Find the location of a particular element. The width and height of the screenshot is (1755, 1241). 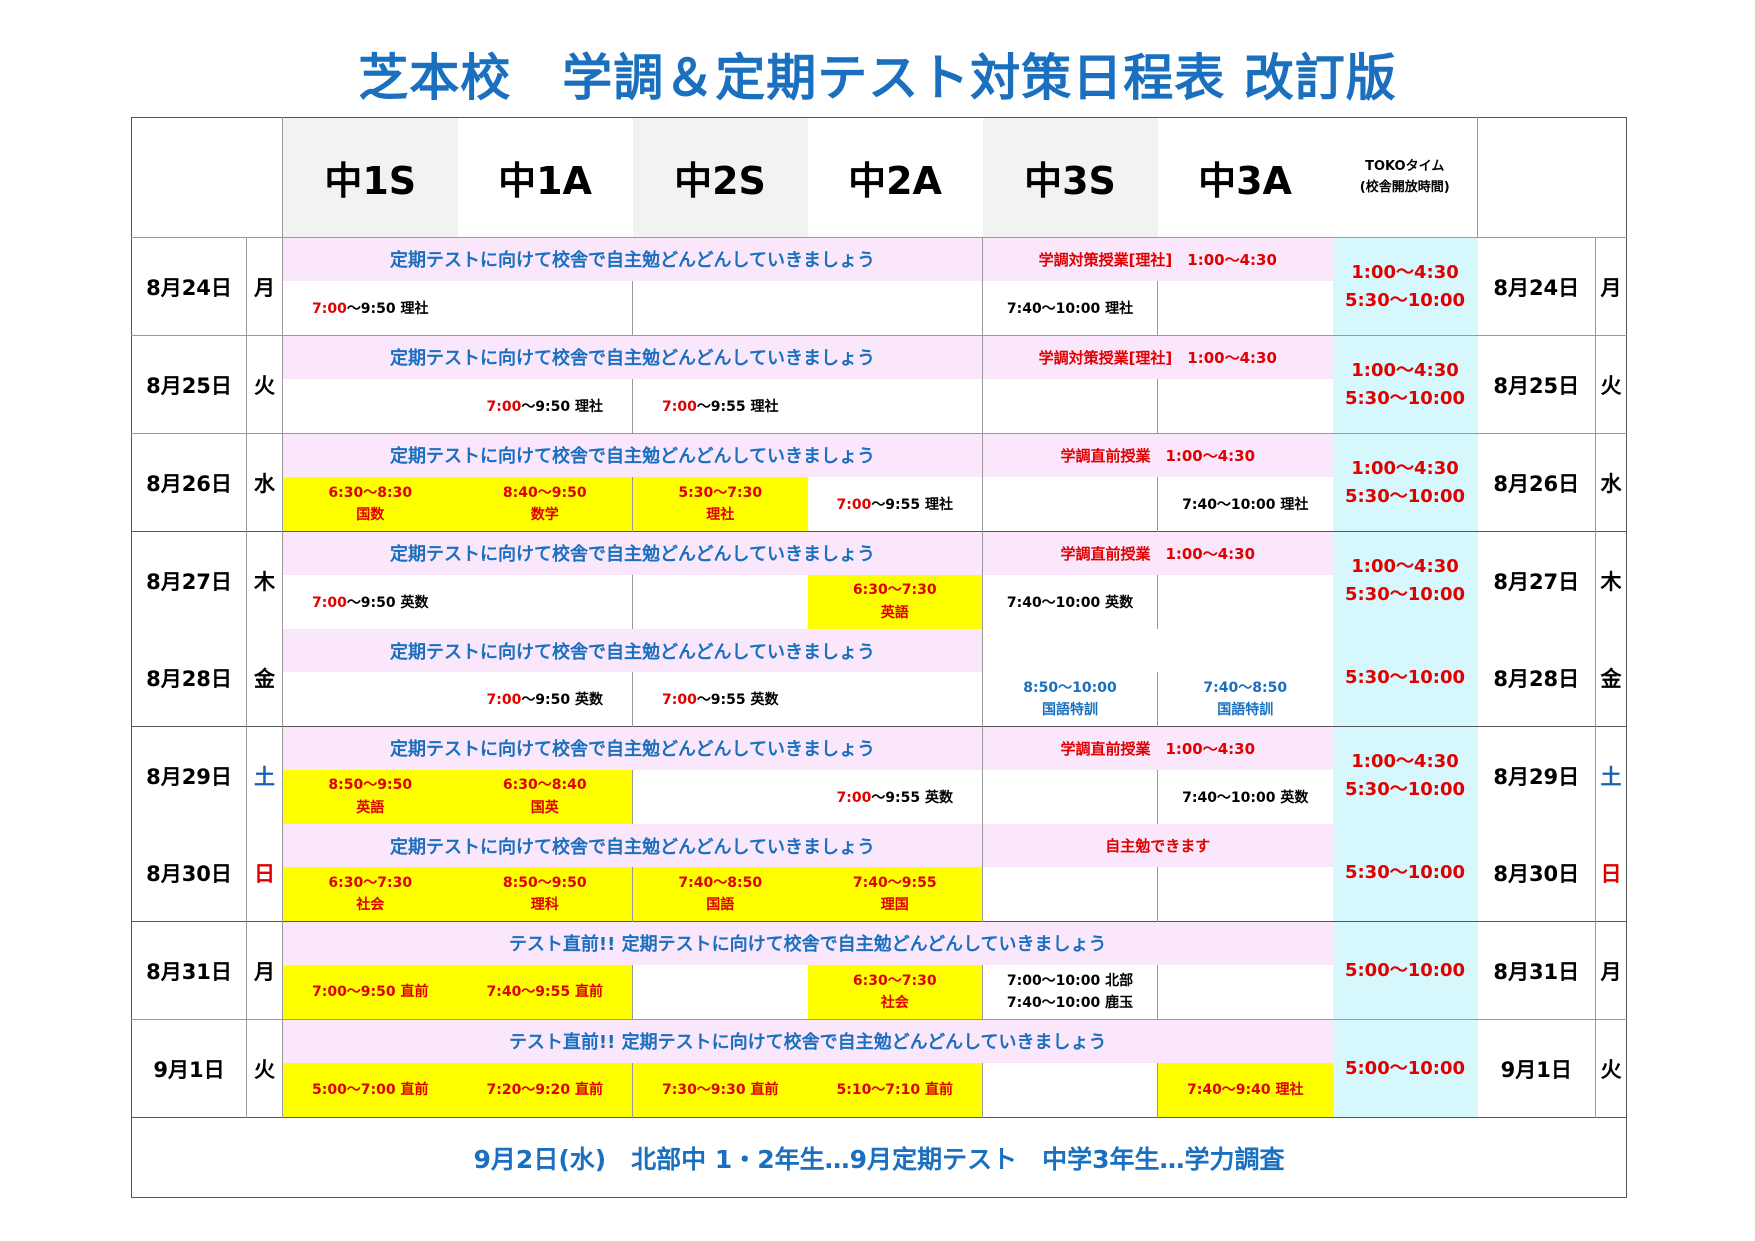

date-cell-right: 8月24日 is located at coordinates (1536, 287).